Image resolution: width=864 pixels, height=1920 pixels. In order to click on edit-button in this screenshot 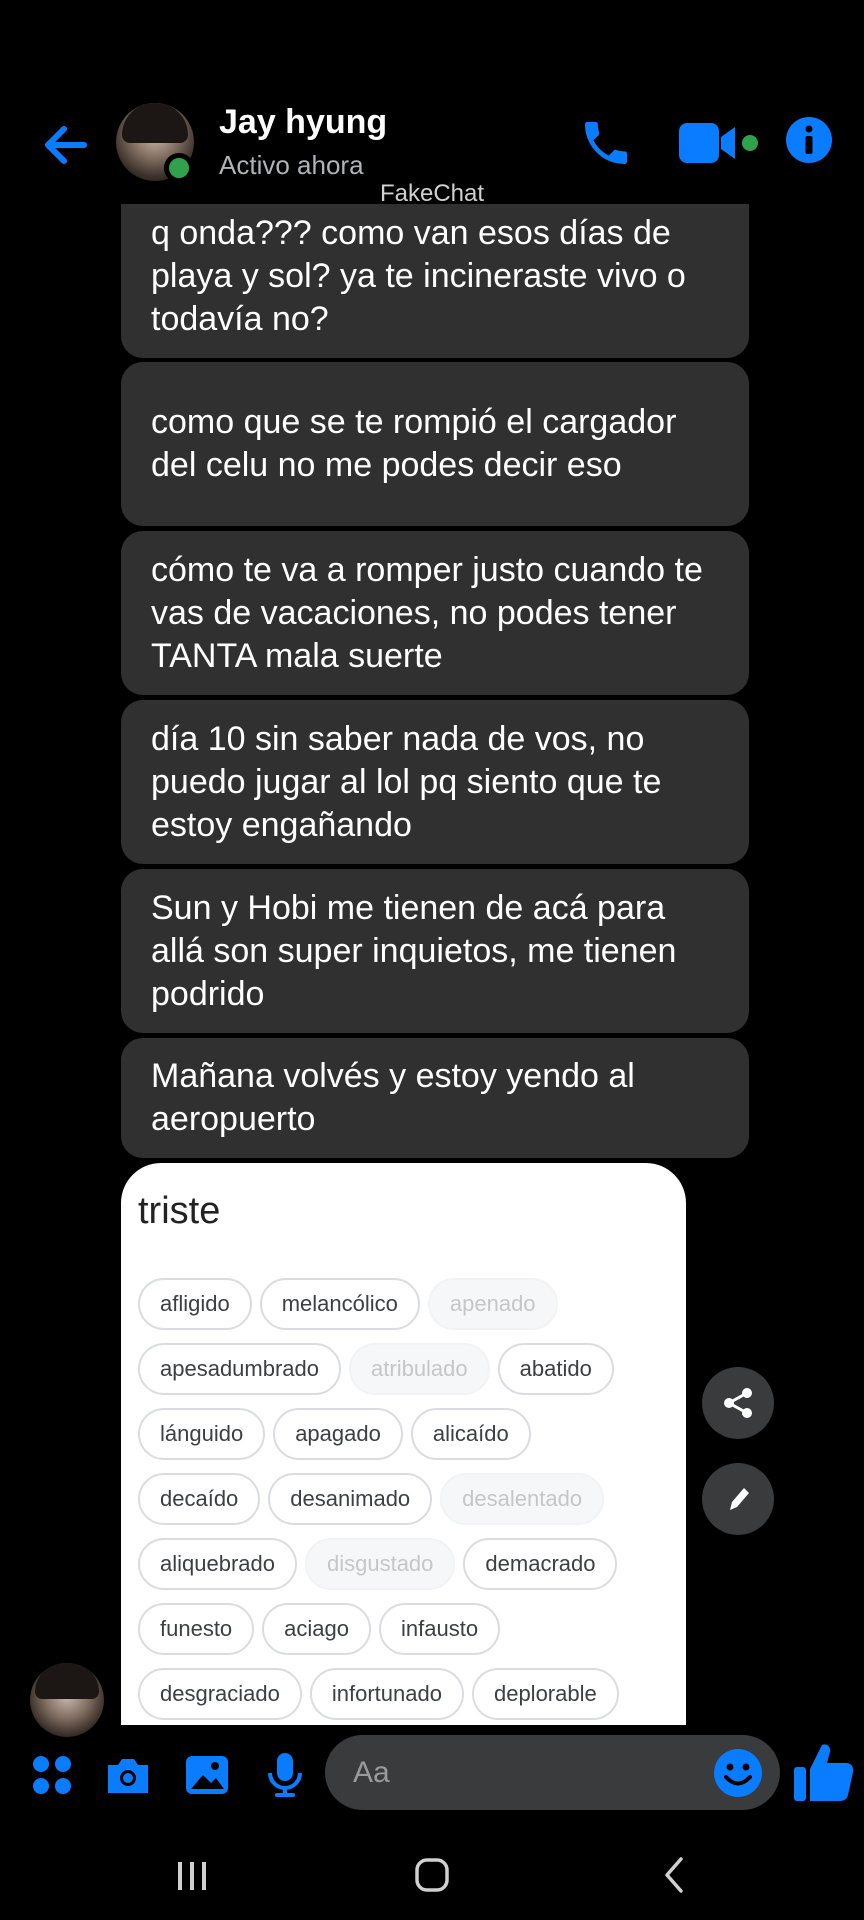, I will do `click(738, 1499)`.